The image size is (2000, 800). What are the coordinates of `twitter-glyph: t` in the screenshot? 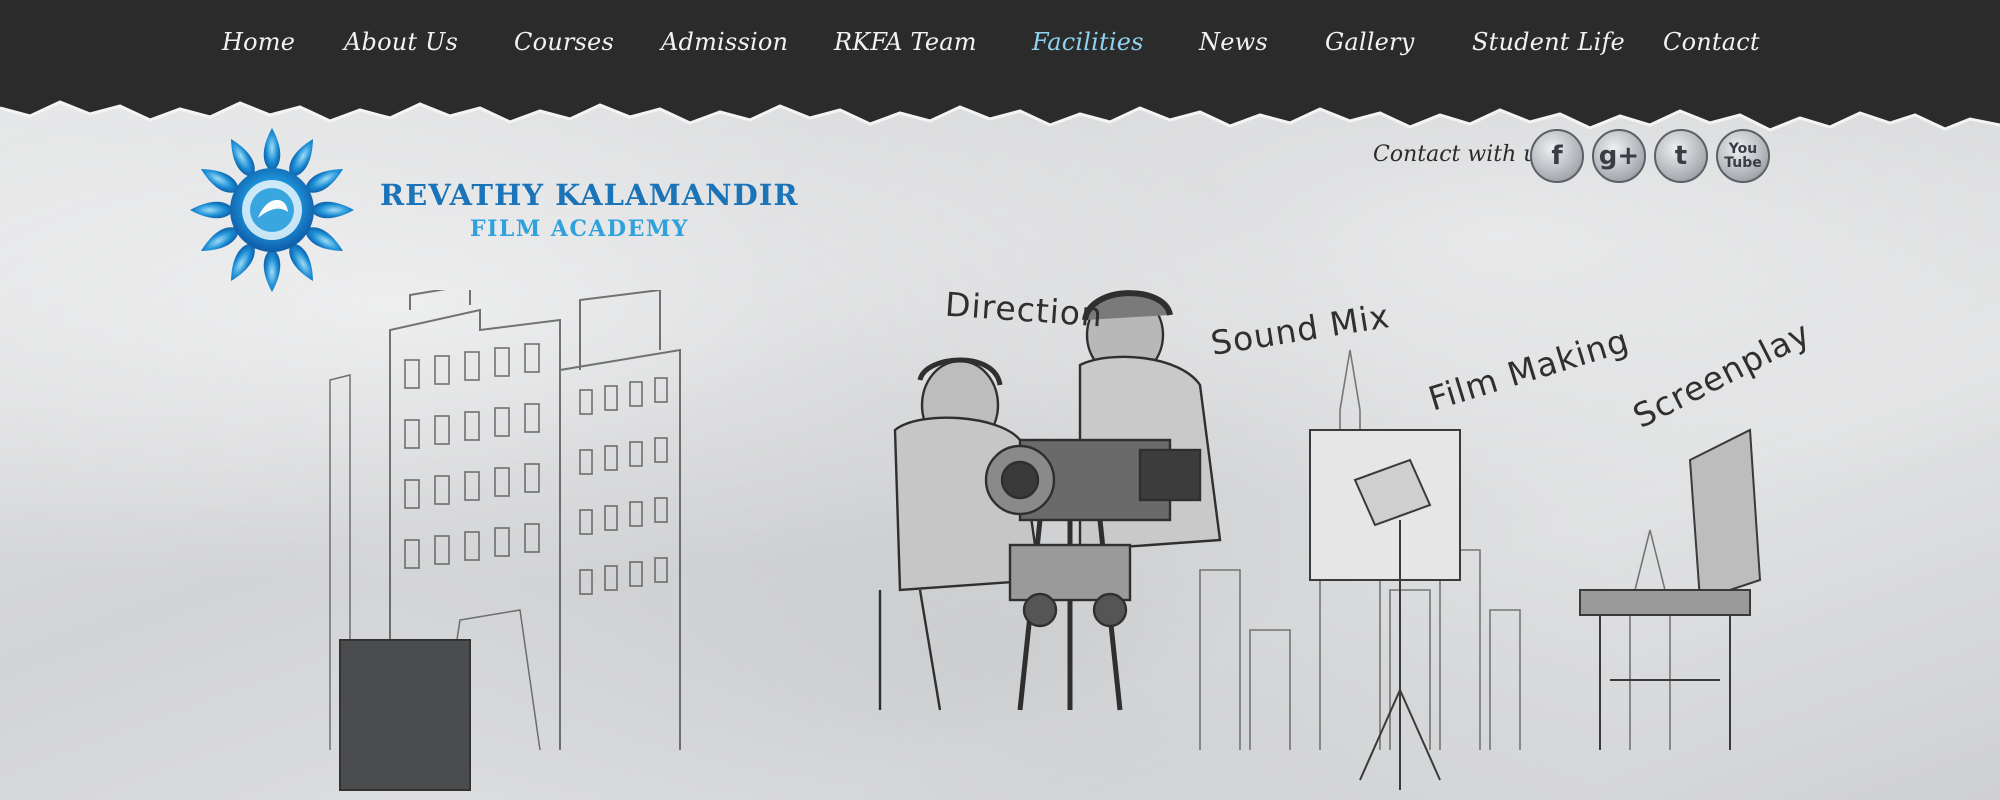 It's located at (1681, 156).